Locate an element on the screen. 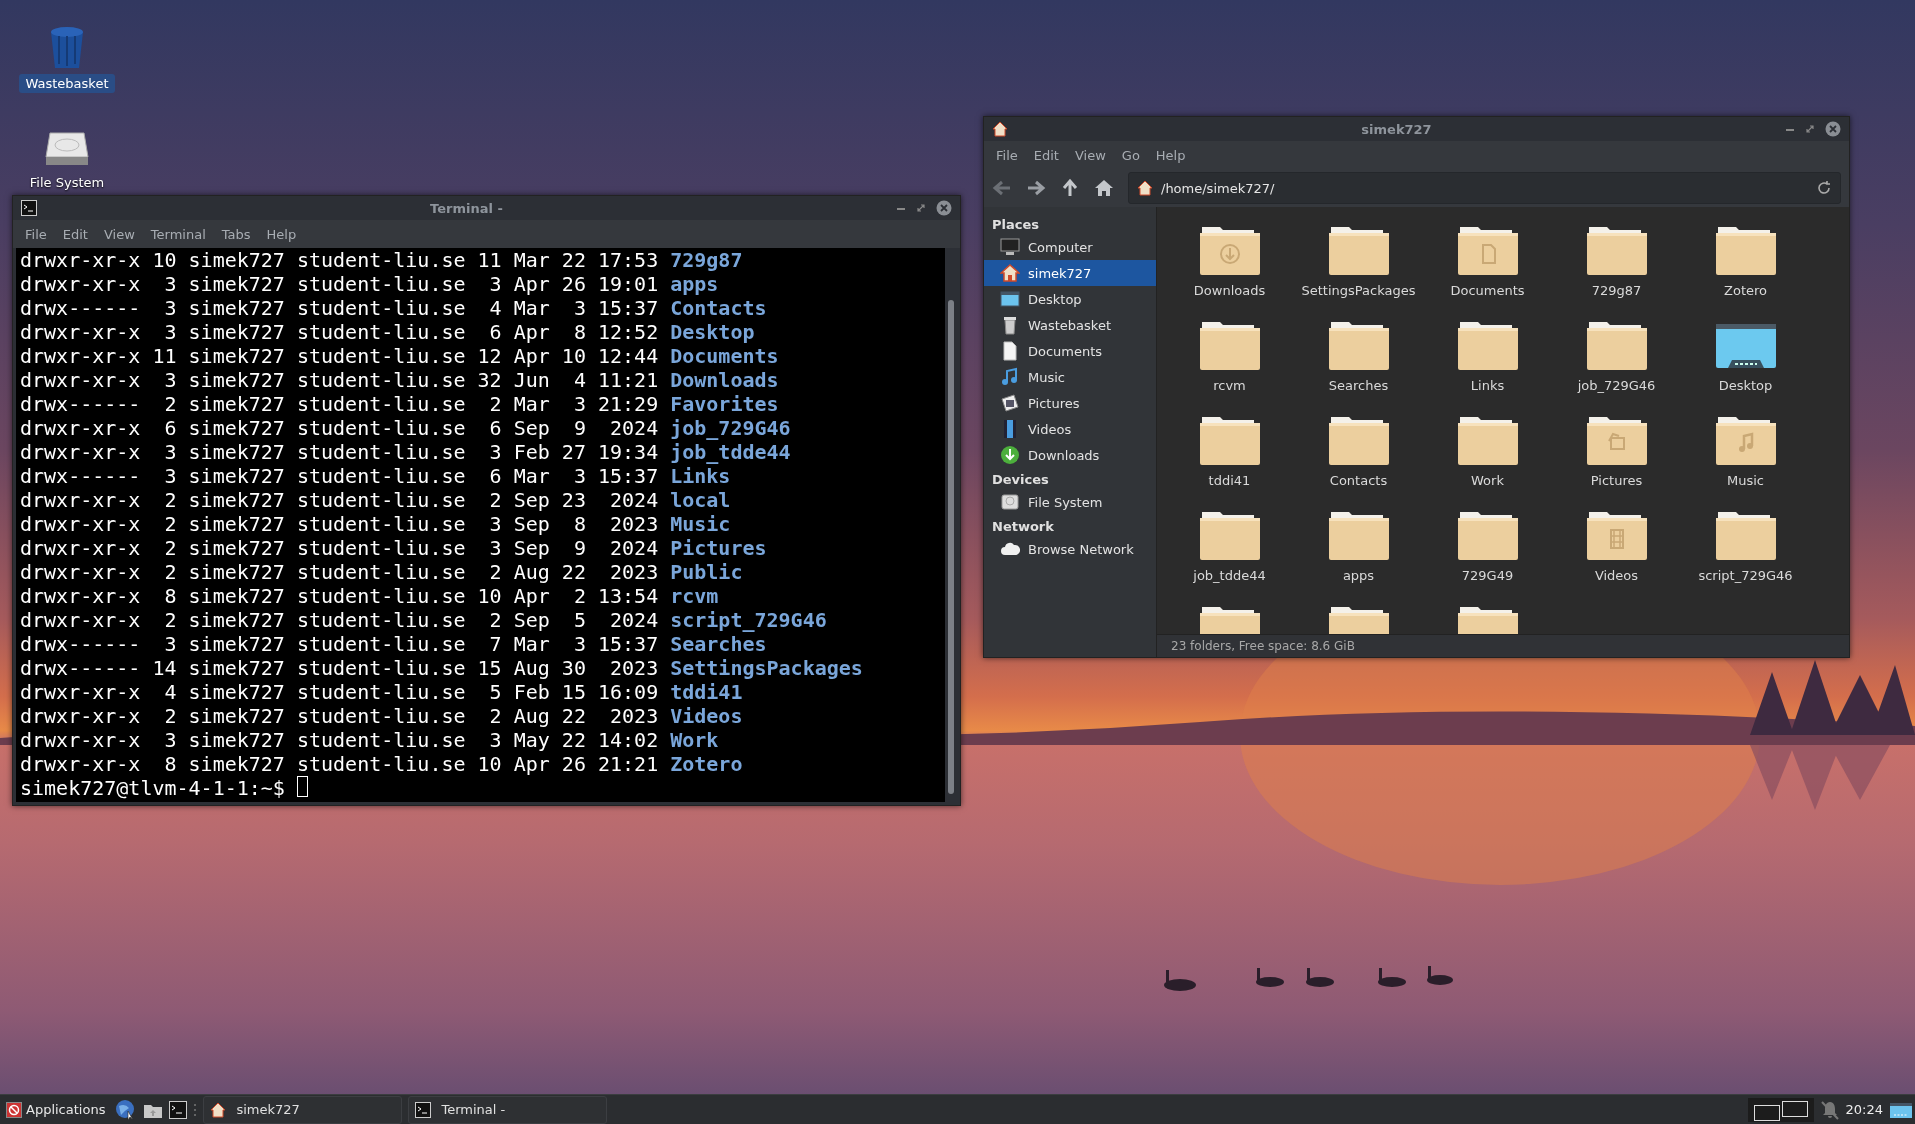 Image resolution: width=1915 pixels, height=1124 pixels. directory-name: SettingsPackages is located at coordinates (766, 668).